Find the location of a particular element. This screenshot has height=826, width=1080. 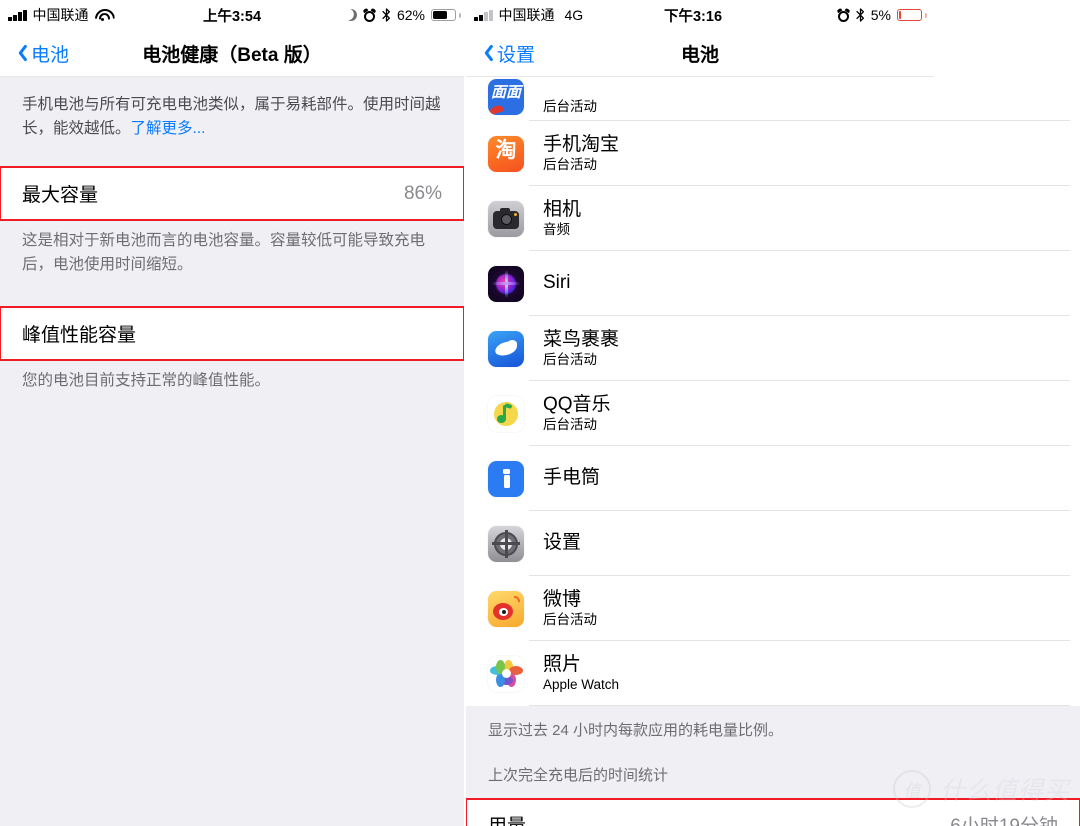

right-carrier-label: 中国联通 is located at coordinates (526, 15).